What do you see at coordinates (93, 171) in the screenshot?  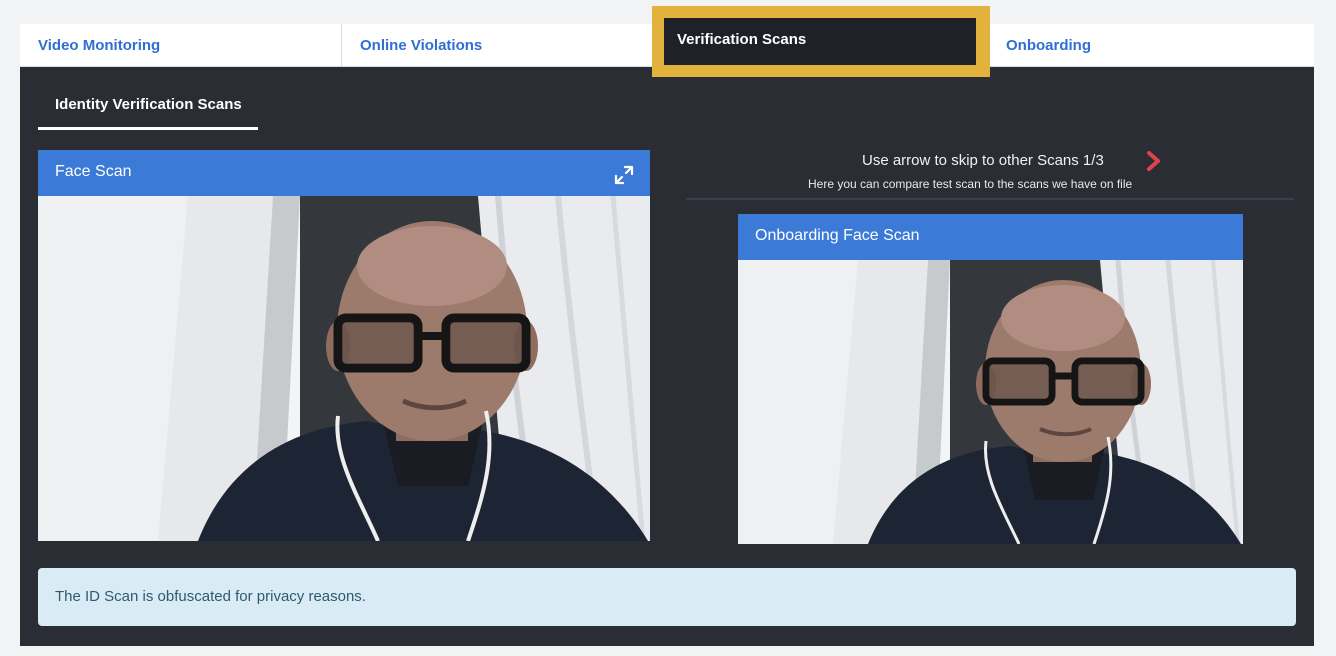 I see `face-scan-title: Face Scan` at bounding box center [93, 171].